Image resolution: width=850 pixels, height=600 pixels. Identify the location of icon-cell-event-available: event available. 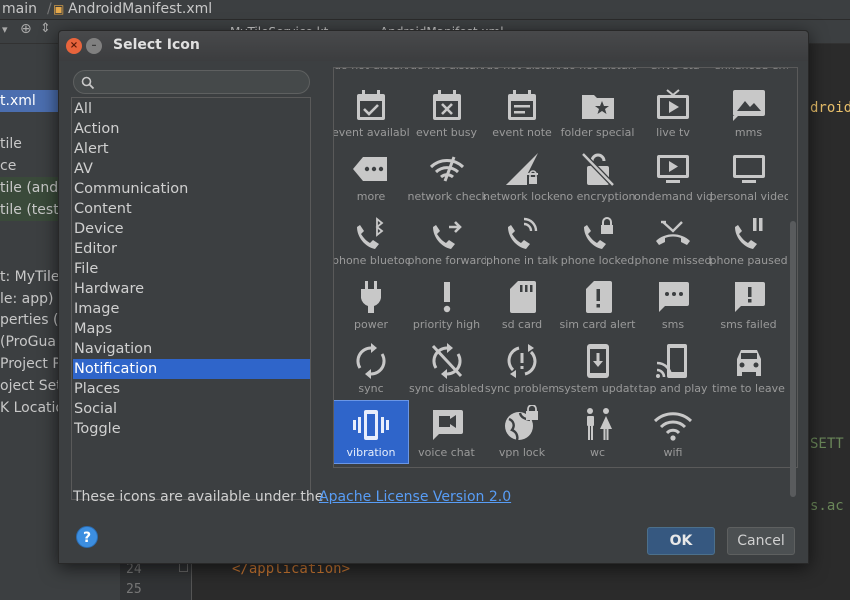
(371, 112).